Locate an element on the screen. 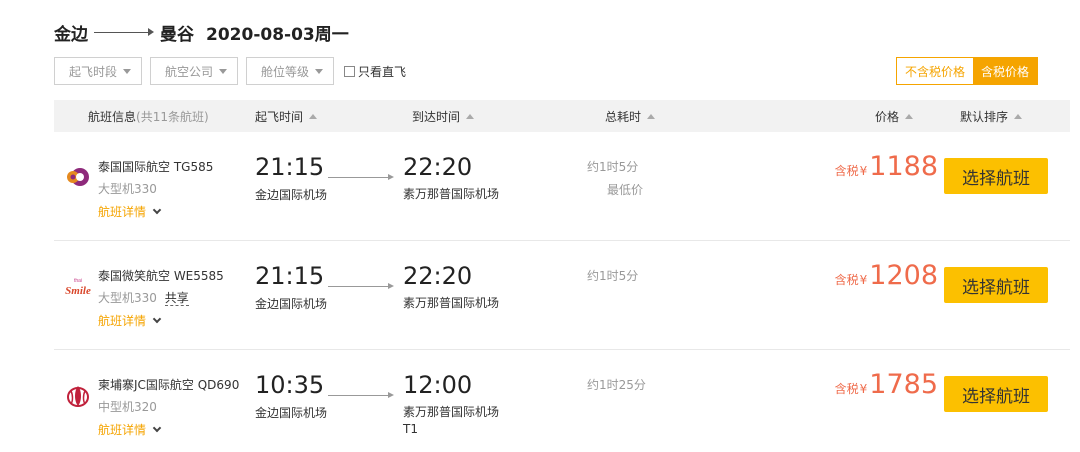  direct-only-toggle: 只看直飞 is located at coordinates (375, 71).